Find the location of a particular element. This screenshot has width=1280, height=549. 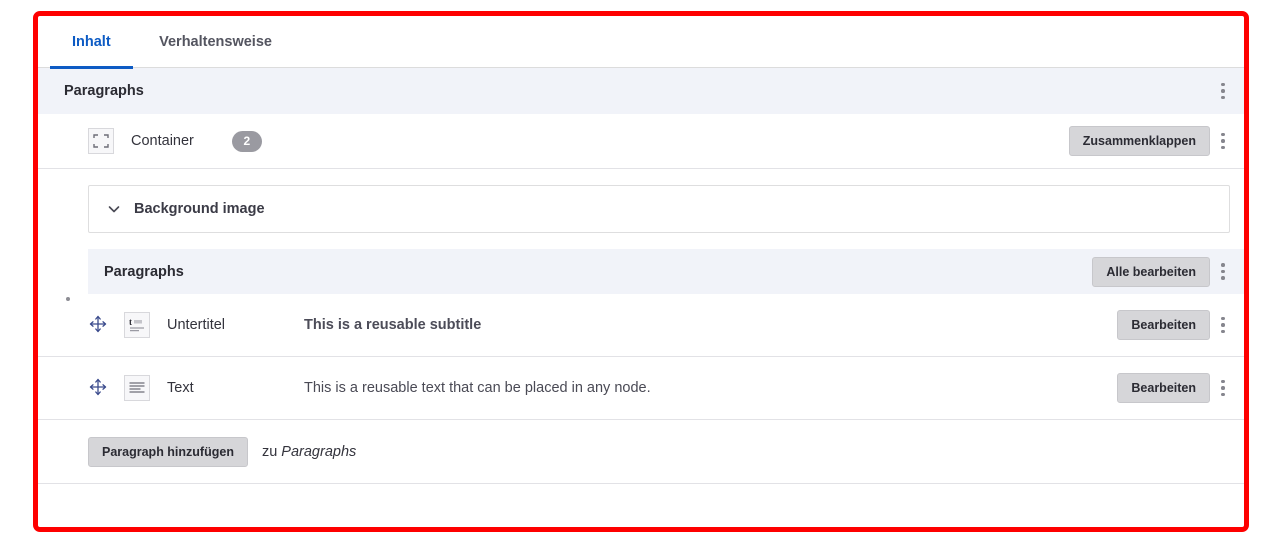

edit-all-button: Alle bearbeiten is located at coordinates (1151, 271).